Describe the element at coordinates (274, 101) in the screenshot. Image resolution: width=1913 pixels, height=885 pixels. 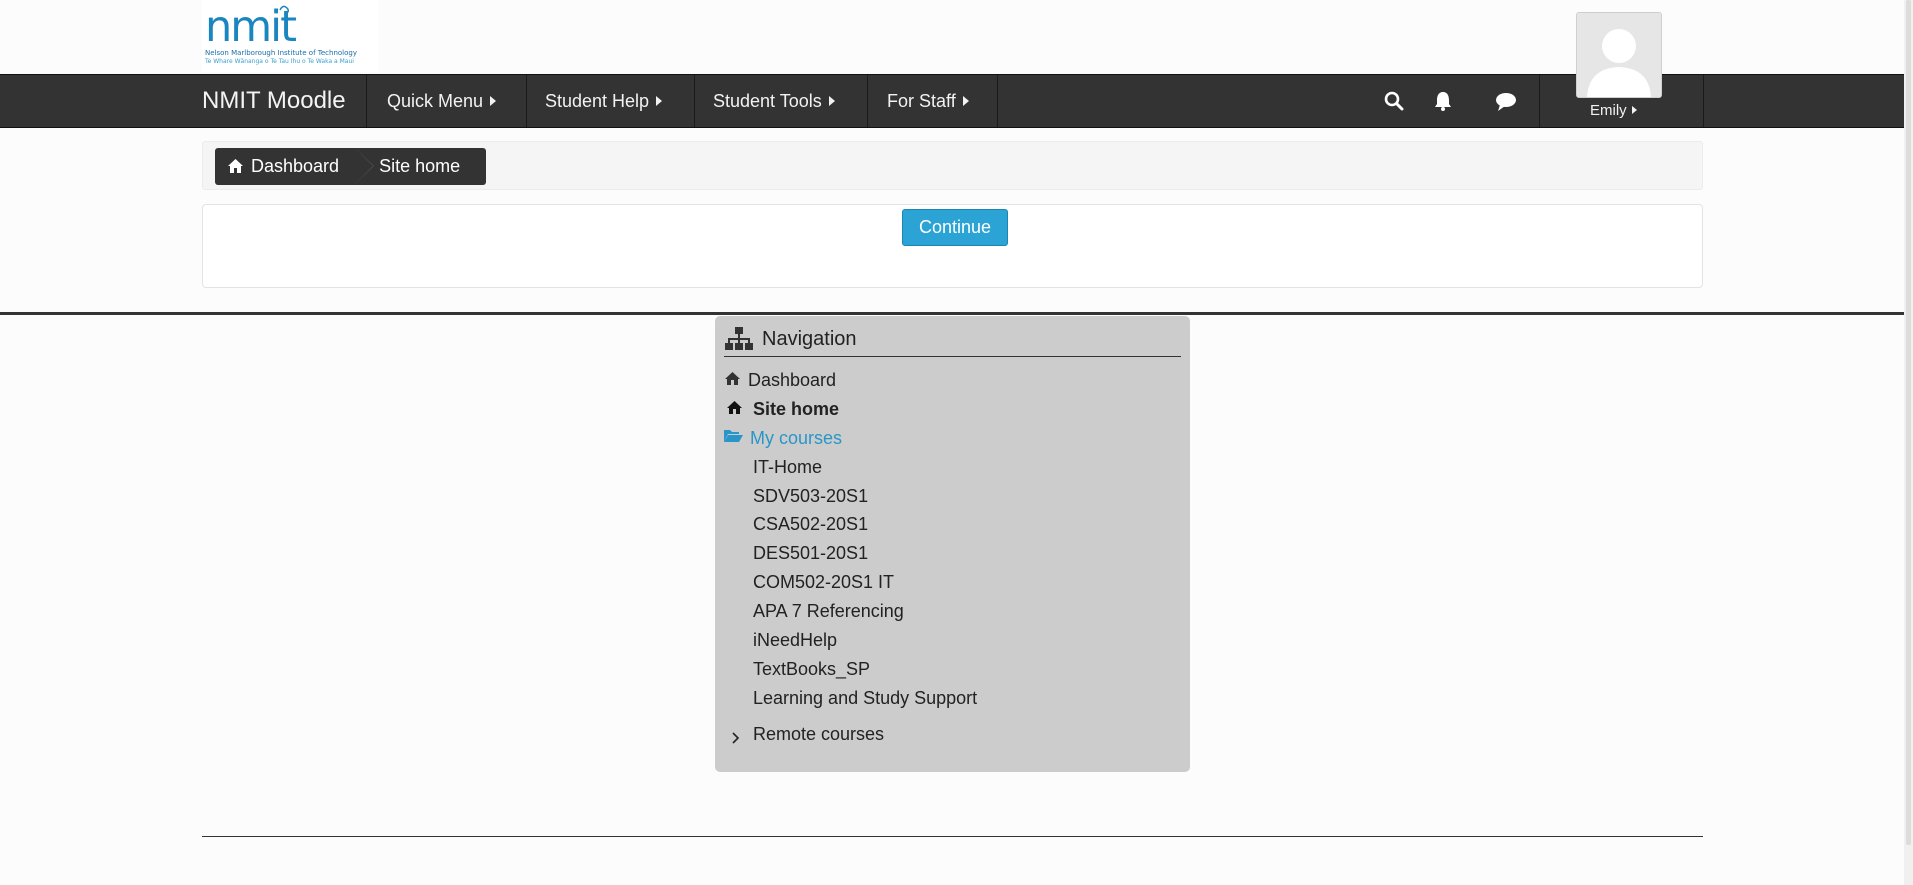
I see `brand-link: NMIT Moodle` at that location.